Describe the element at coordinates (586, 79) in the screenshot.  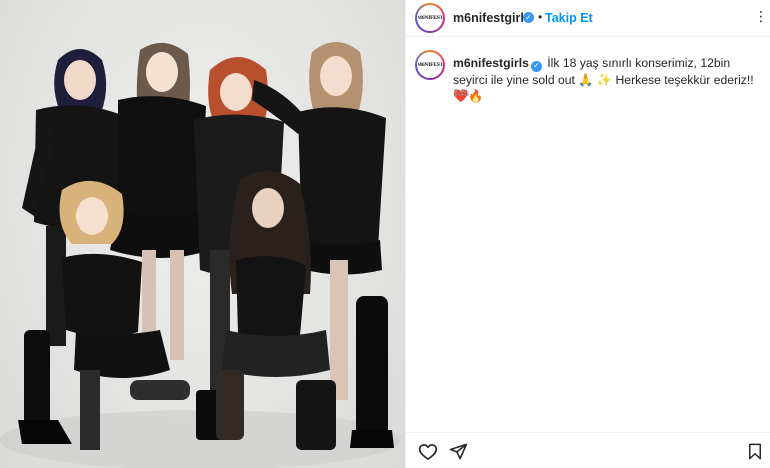
I see `pray-emoji: 🙏` at that location.